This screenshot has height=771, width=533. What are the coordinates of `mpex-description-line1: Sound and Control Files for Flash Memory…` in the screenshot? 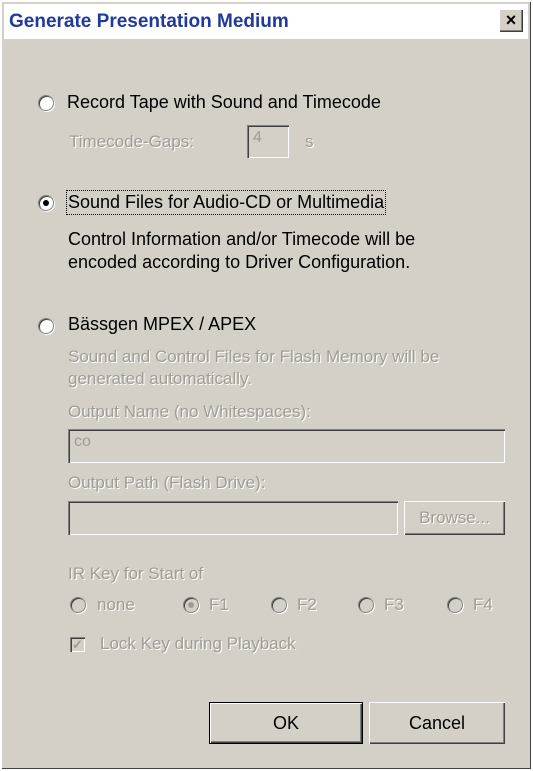 It's located at (254, 356).